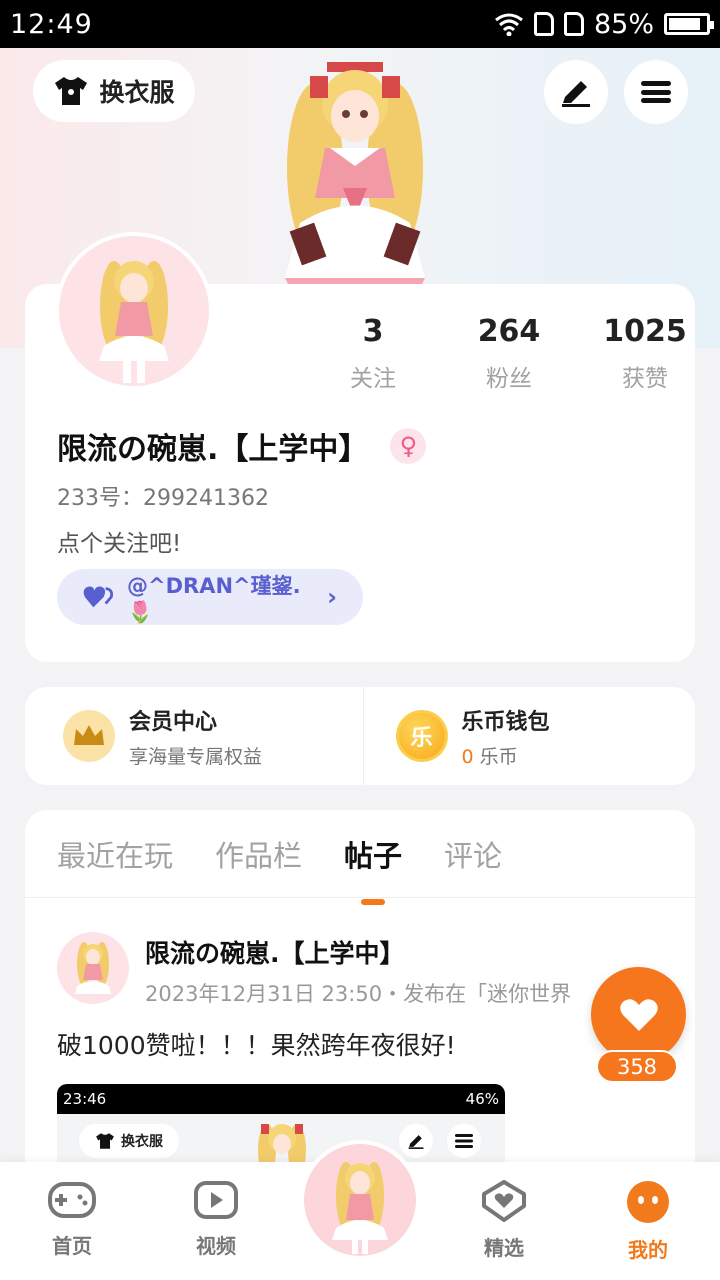 The width and height of the screenshot is (720, 1280). What do you see at coordinates (194, 736) in the screenshot?
I see `member-center: 会员中心 享海量专属权益` at bounding box center [194, 736].